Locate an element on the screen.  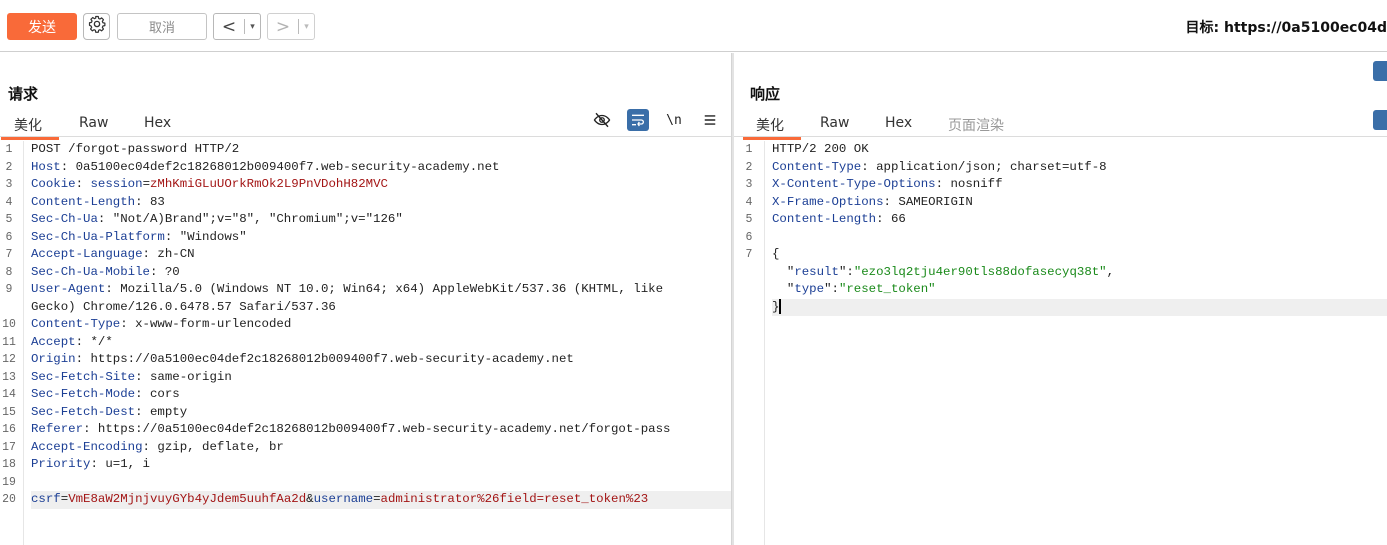
tab-render: 页面渲染 is located at coordinates (976, 125).